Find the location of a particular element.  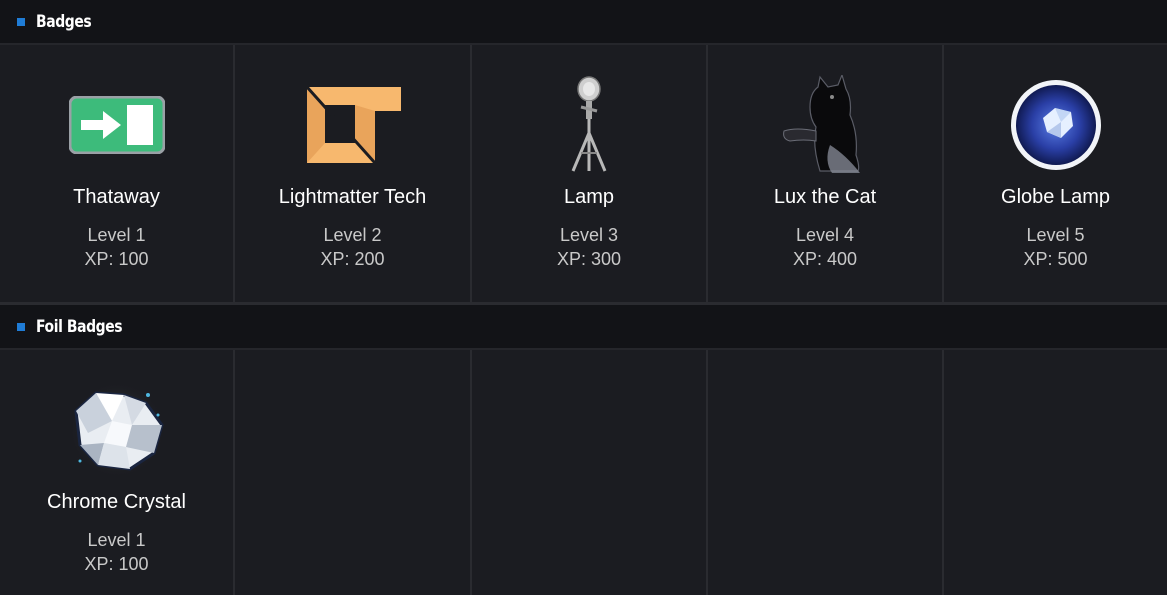

badge-xp: XP: 200 is located at coordinates (352, 259).